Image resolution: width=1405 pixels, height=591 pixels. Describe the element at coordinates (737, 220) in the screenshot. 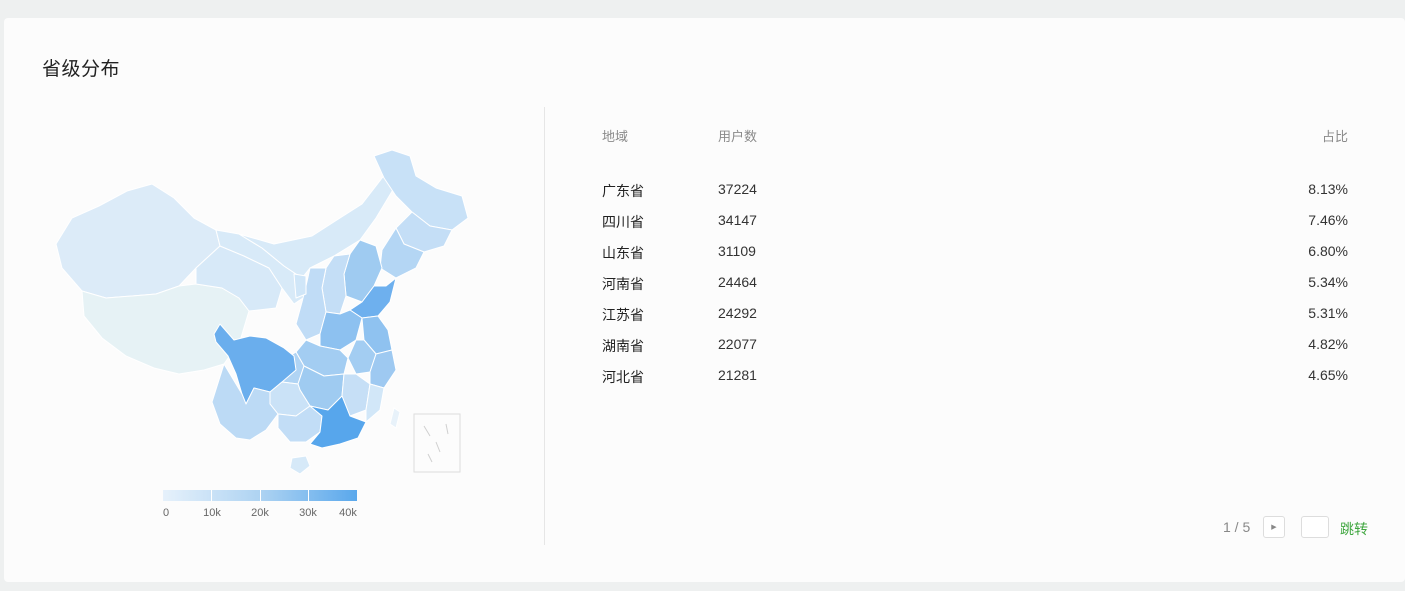

I see `cell-users: 34147` at that location.